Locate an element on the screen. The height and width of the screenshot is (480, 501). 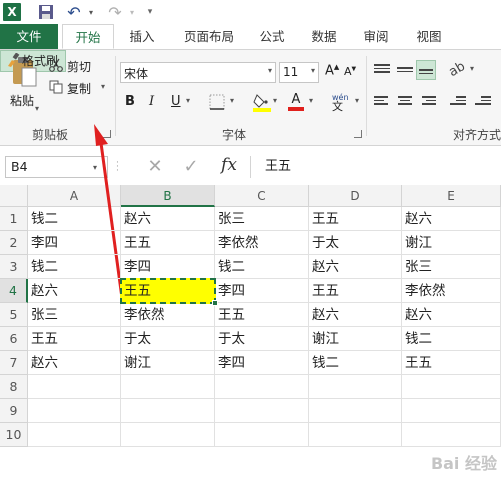
orientation-dropdown-icon: ▾ is located at coordinates (472, 68).